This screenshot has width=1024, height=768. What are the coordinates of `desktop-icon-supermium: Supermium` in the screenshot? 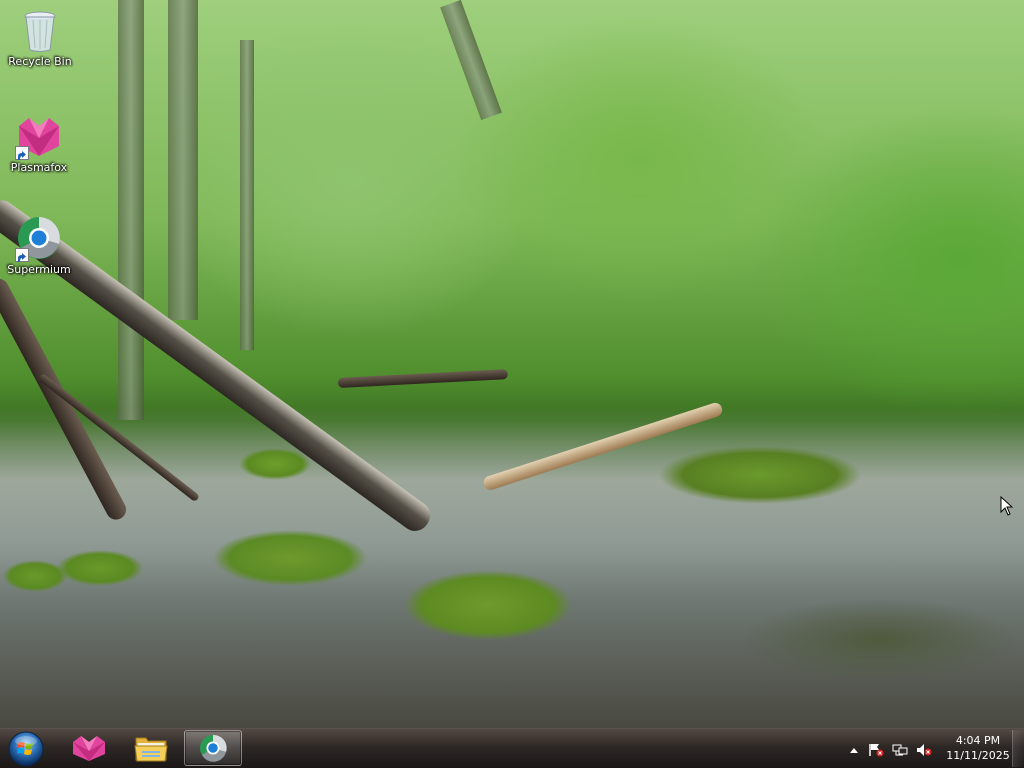 It's located at (39, 245).